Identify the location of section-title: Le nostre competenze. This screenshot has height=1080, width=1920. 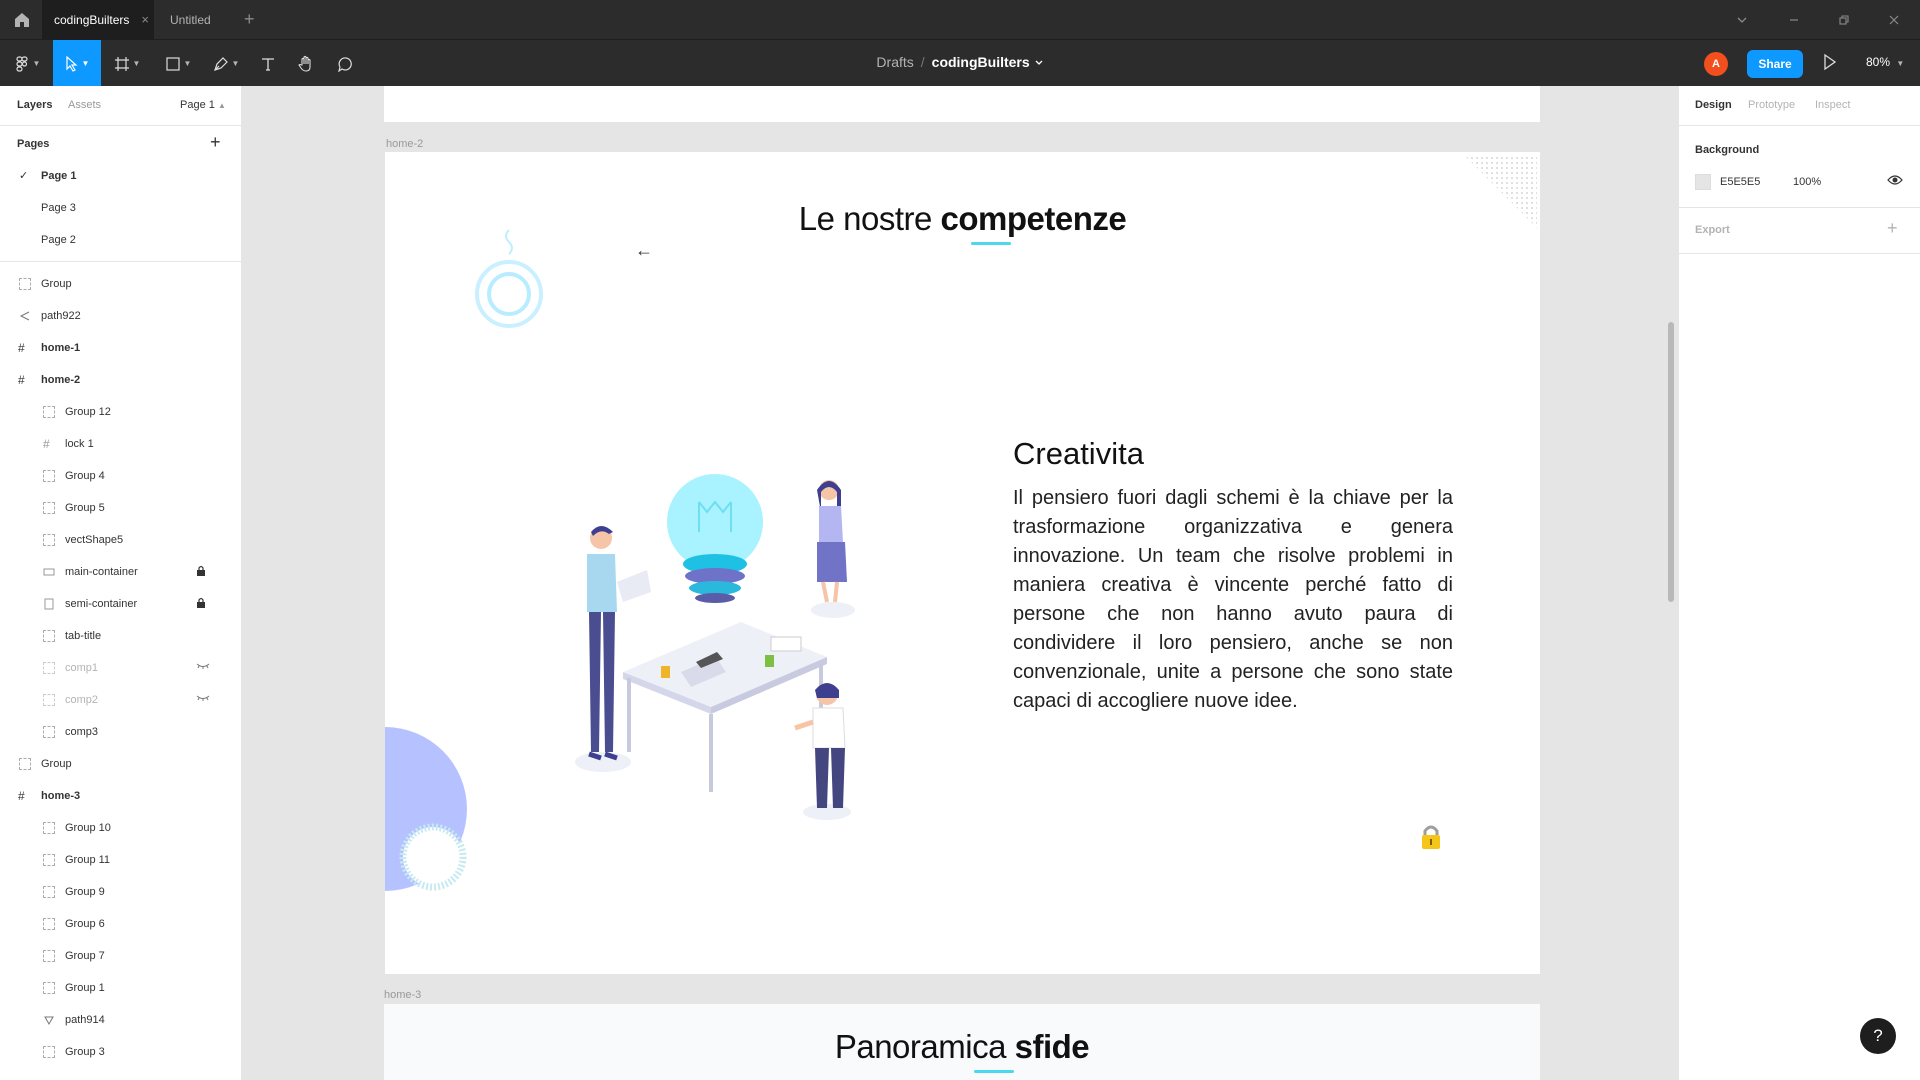
(962, 219).